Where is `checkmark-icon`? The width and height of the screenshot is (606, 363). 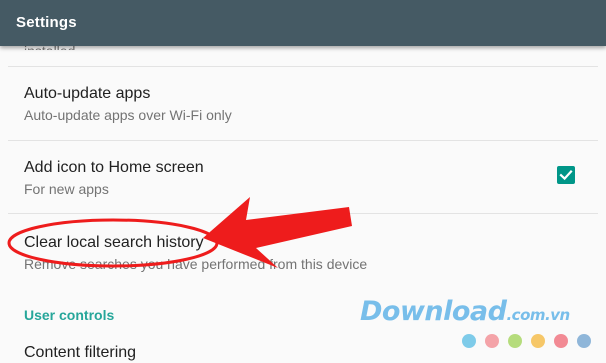
checkmark-icon is located at coordinates (566, 175).